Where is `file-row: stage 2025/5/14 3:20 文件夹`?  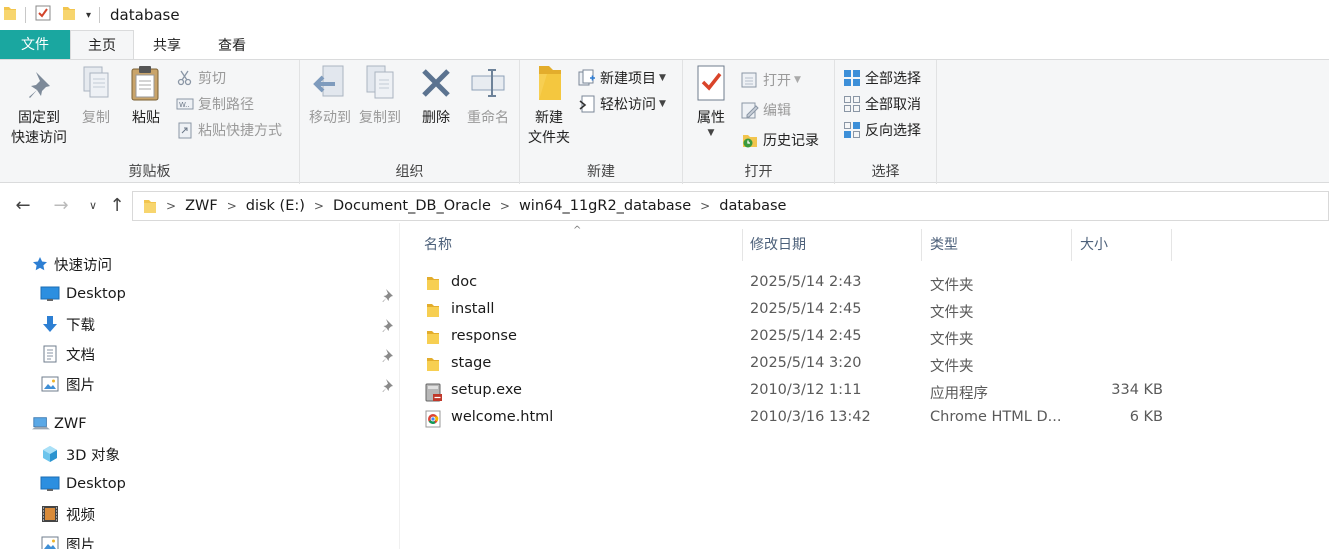 file-row: stage 2025/5/14 3:20 文件夹 is located at coordinates (801, 364).